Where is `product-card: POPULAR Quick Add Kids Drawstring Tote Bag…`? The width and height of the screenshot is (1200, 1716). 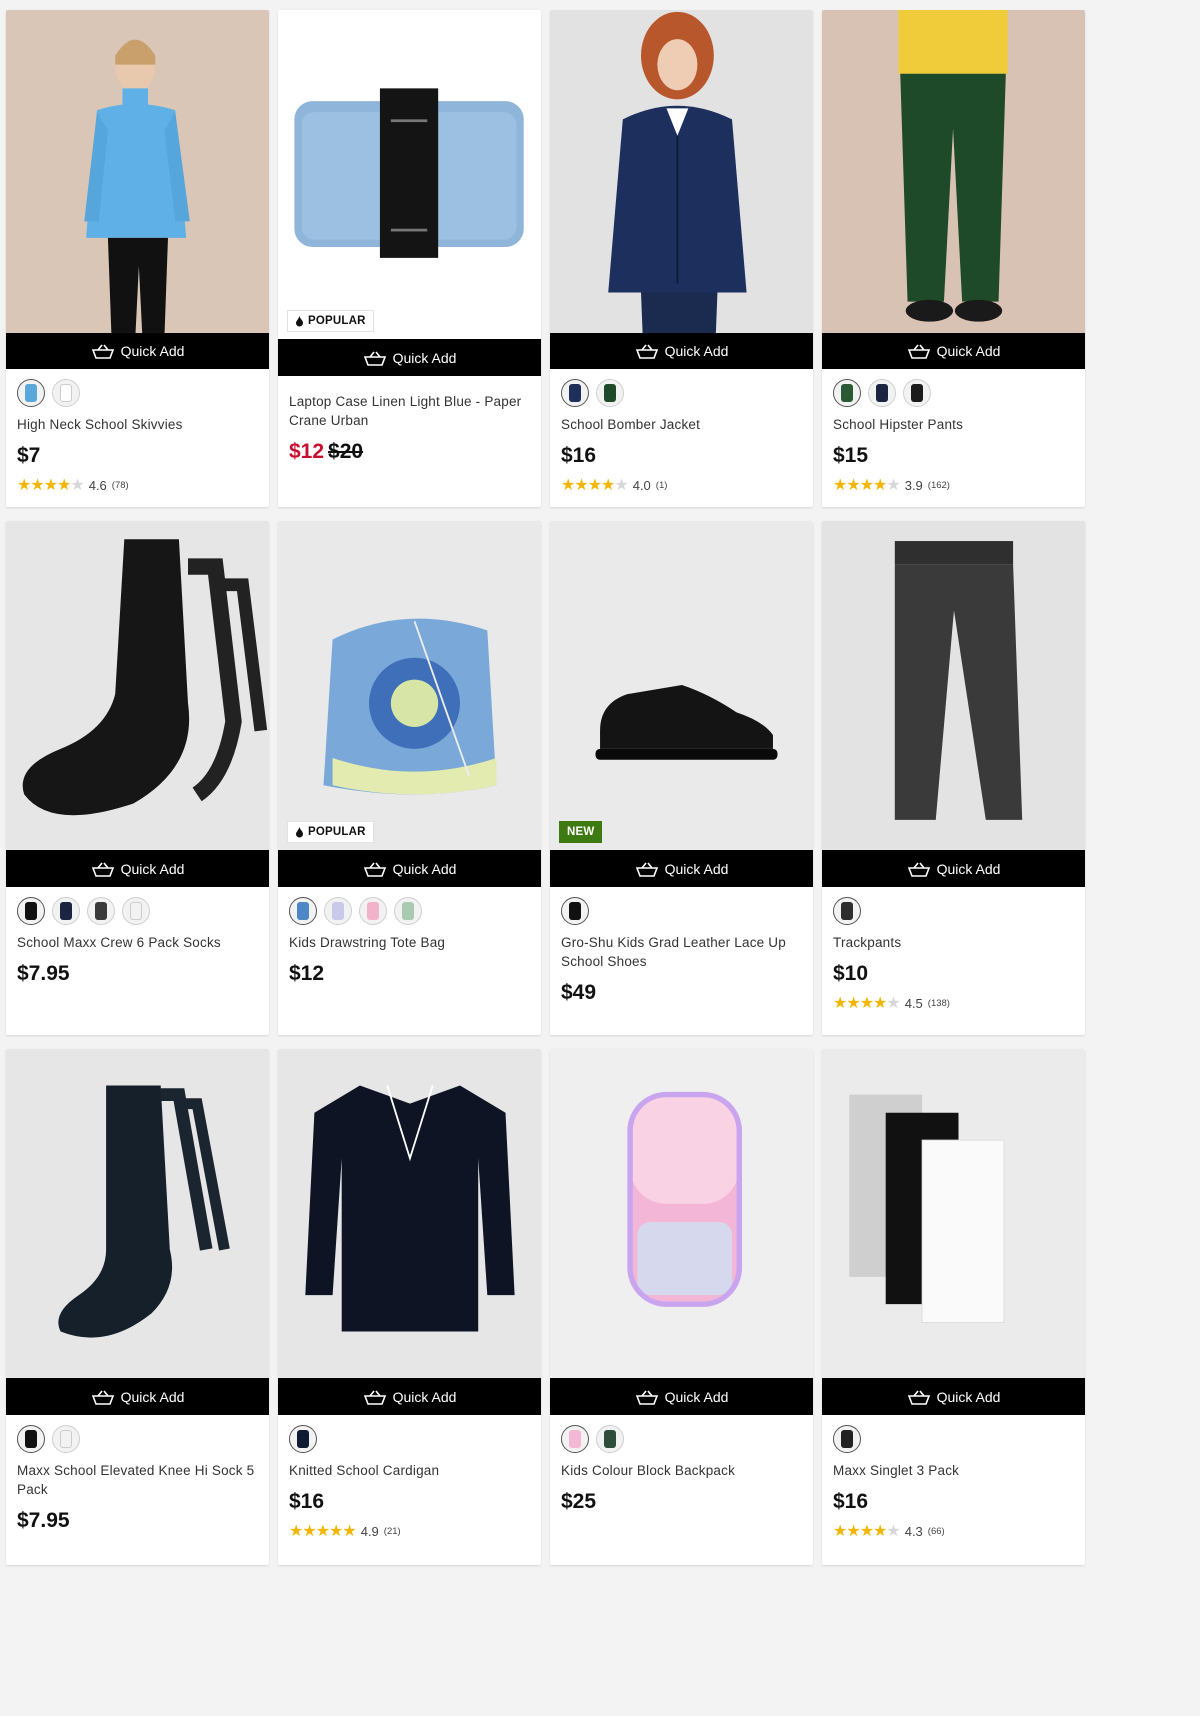
product-card: POPULAR Quick Add Kids Drawstring Tote Bag… is located at coordinates (409, 778).